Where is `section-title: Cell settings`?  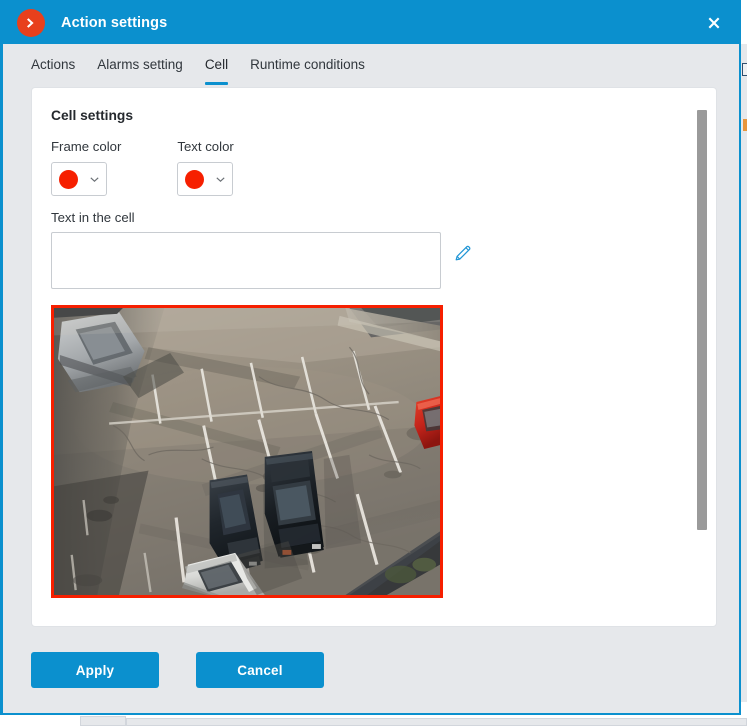
section-title: Cell settings is located at coordinates (92, 115).